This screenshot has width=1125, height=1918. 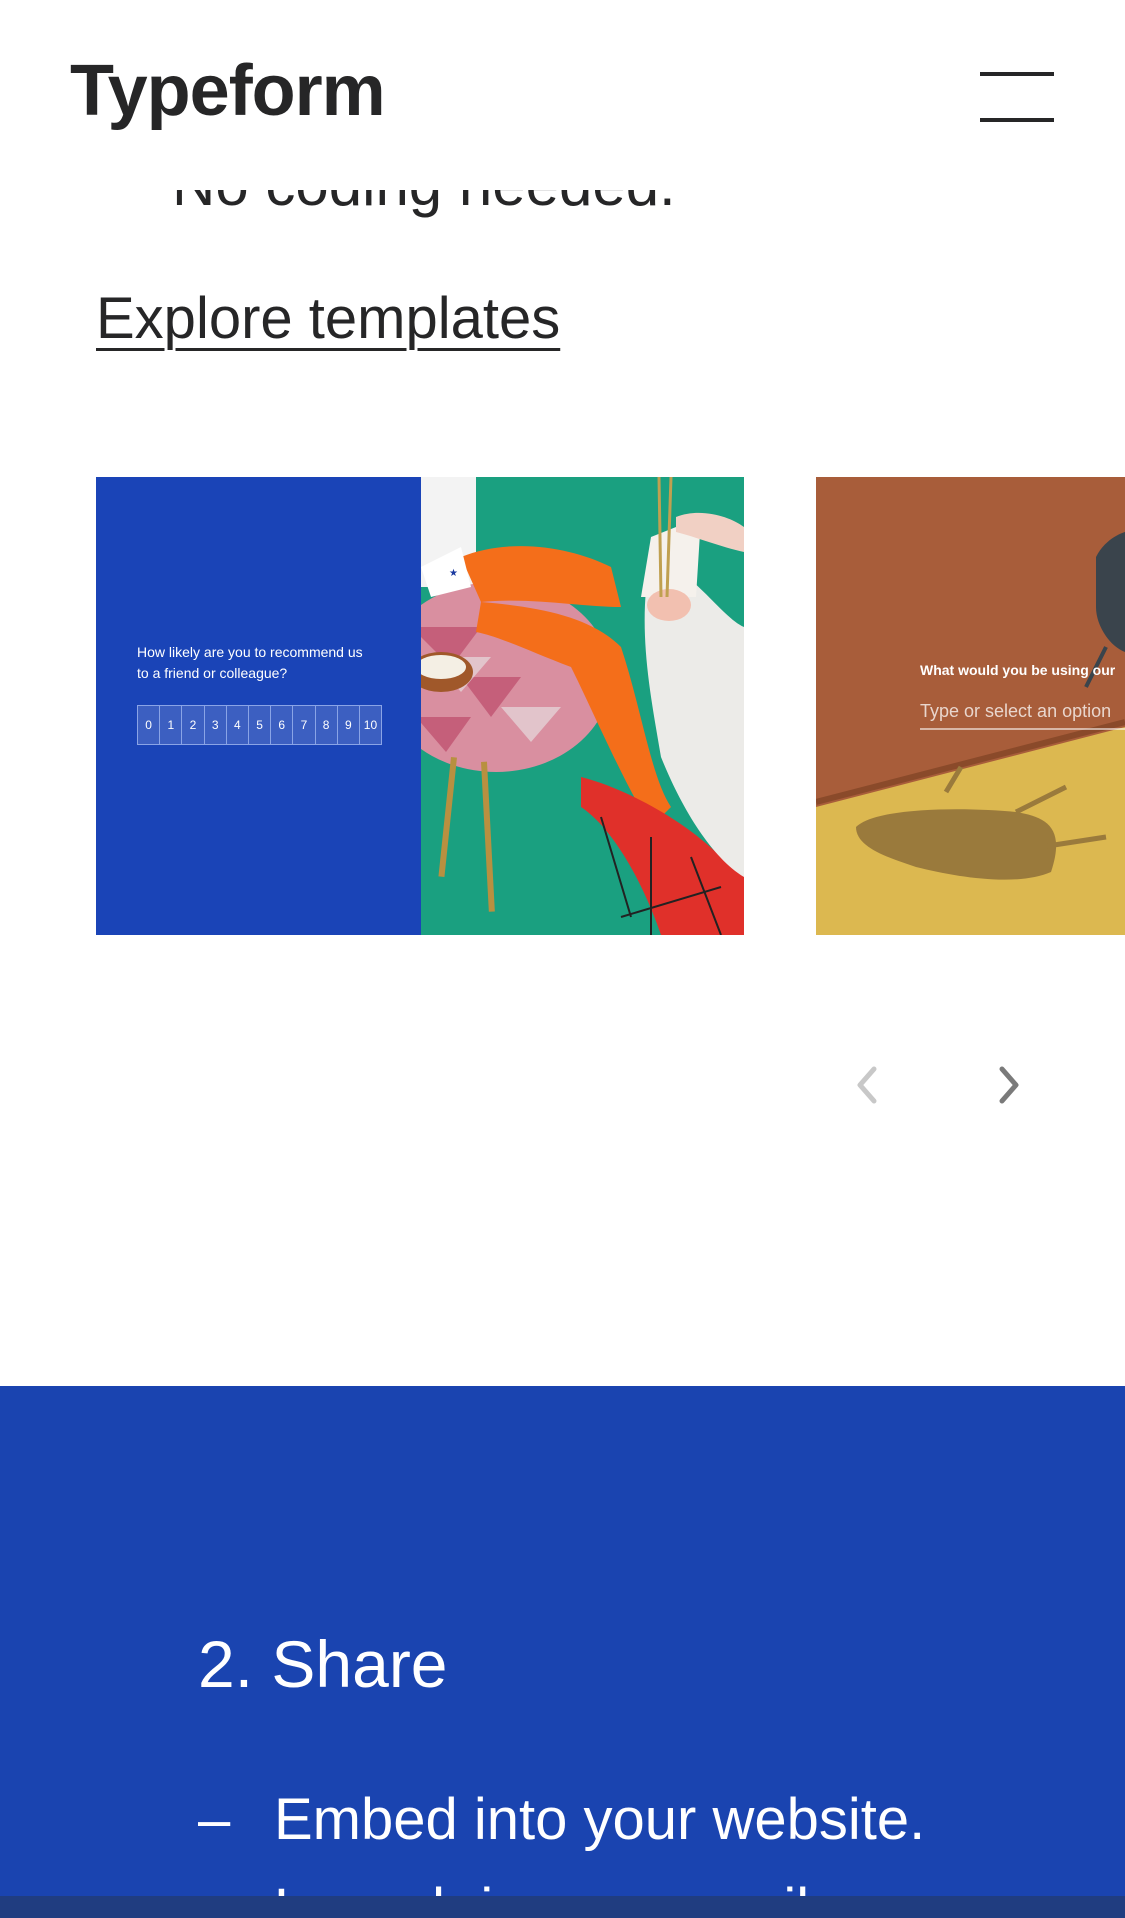 I want to click on chevron-left-icon, so click(x=867, y=1085).